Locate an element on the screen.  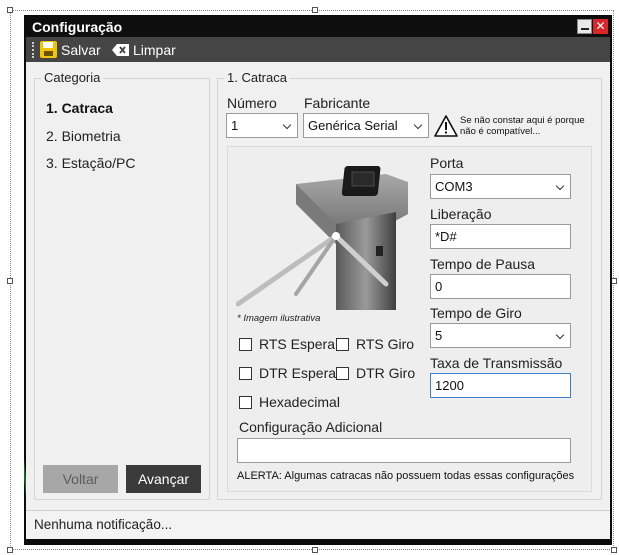
compatibility-warning-line1: Se não constar aqui é porque is located at coordinates (522, 120).